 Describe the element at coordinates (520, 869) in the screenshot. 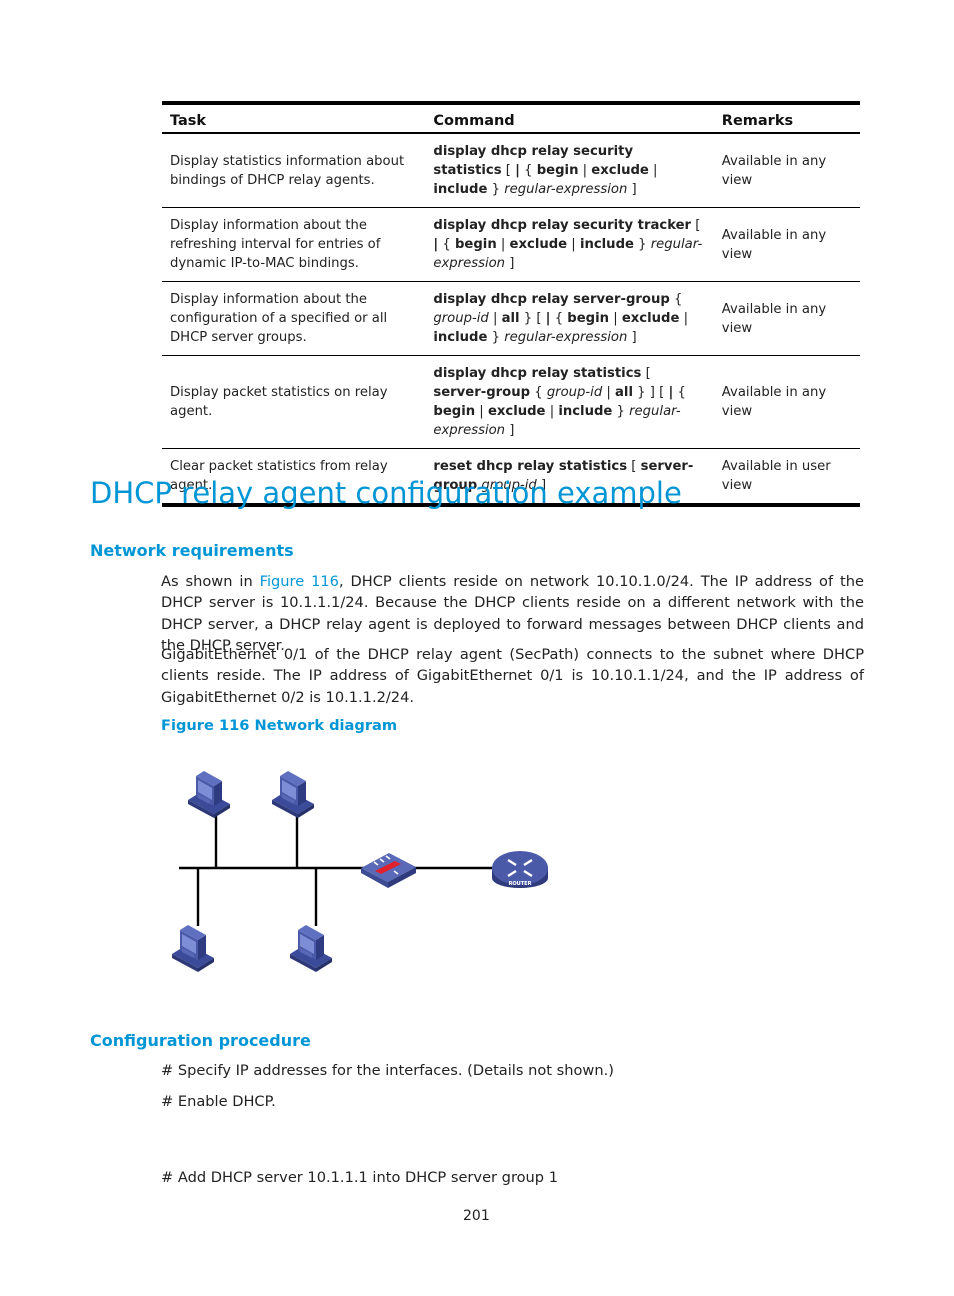

I see `router-icon: ROUTER` at that location.